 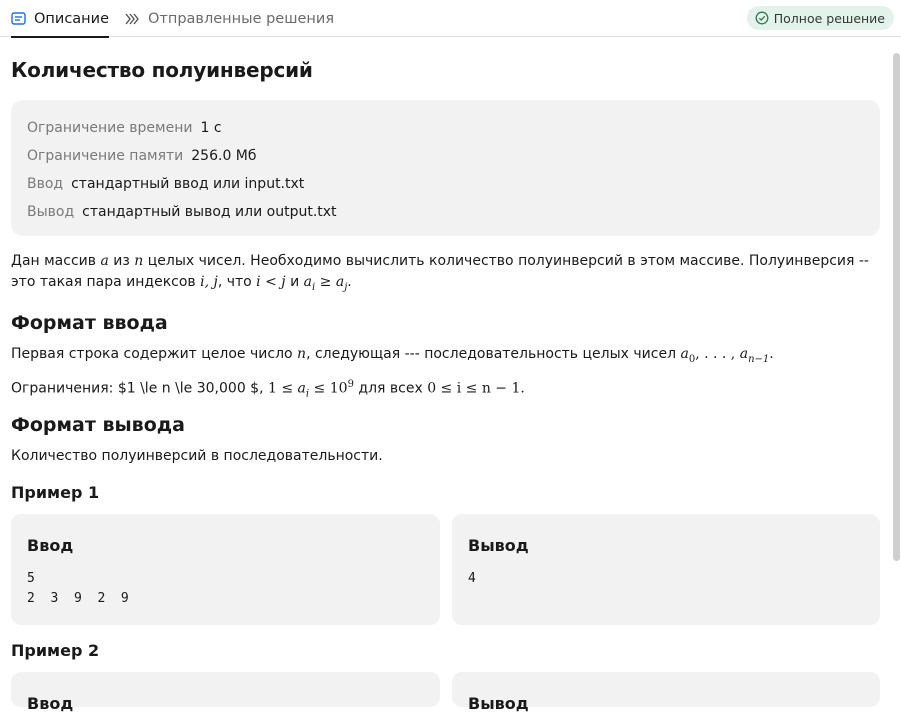 I want to click on tab-description: Описание, so click(x=60, y=19).